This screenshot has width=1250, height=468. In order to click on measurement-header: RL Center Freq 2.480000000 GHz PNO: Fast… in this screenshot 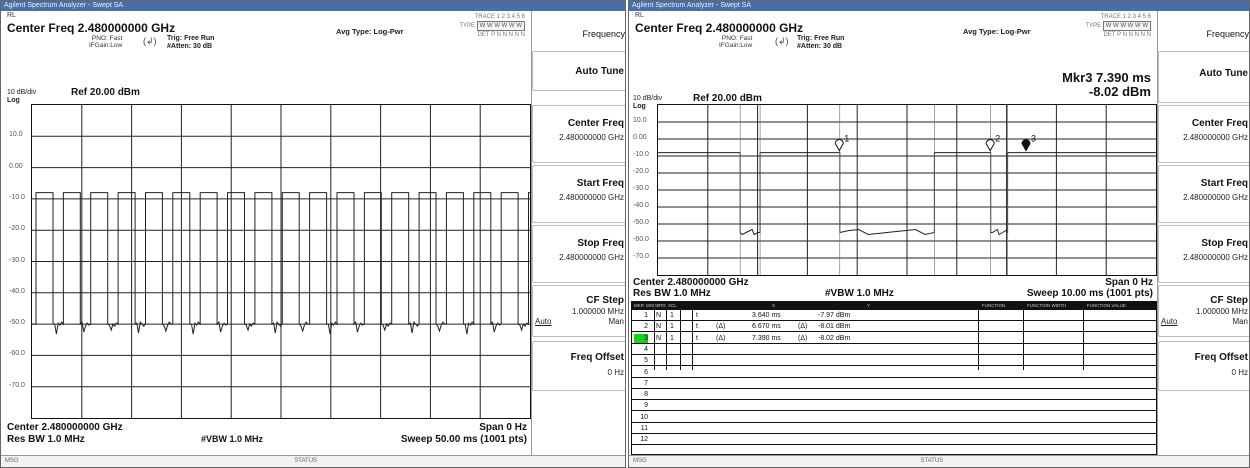, I will do `click(893, 32)`.